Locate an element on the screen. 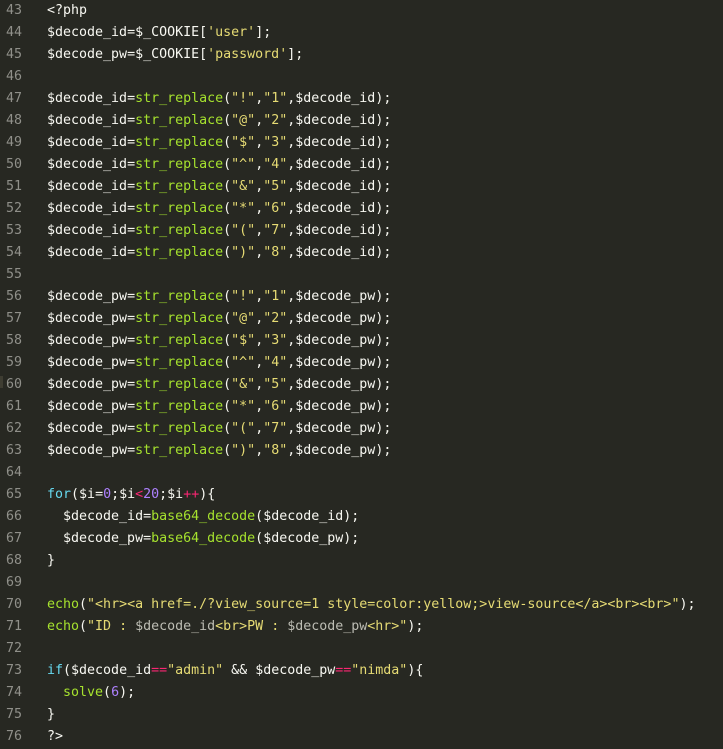 The image size is (723, 749). code-token: "ID : is located at coordinates (111, 626).